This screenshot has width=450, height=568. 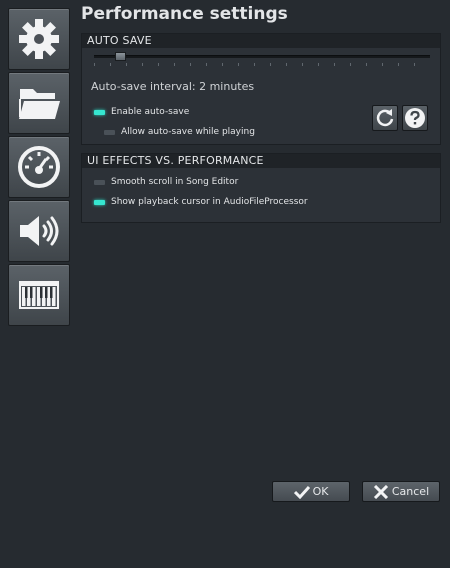 I want to click on checkbox-label: Enable auto-save, so click(x=150, y=112).